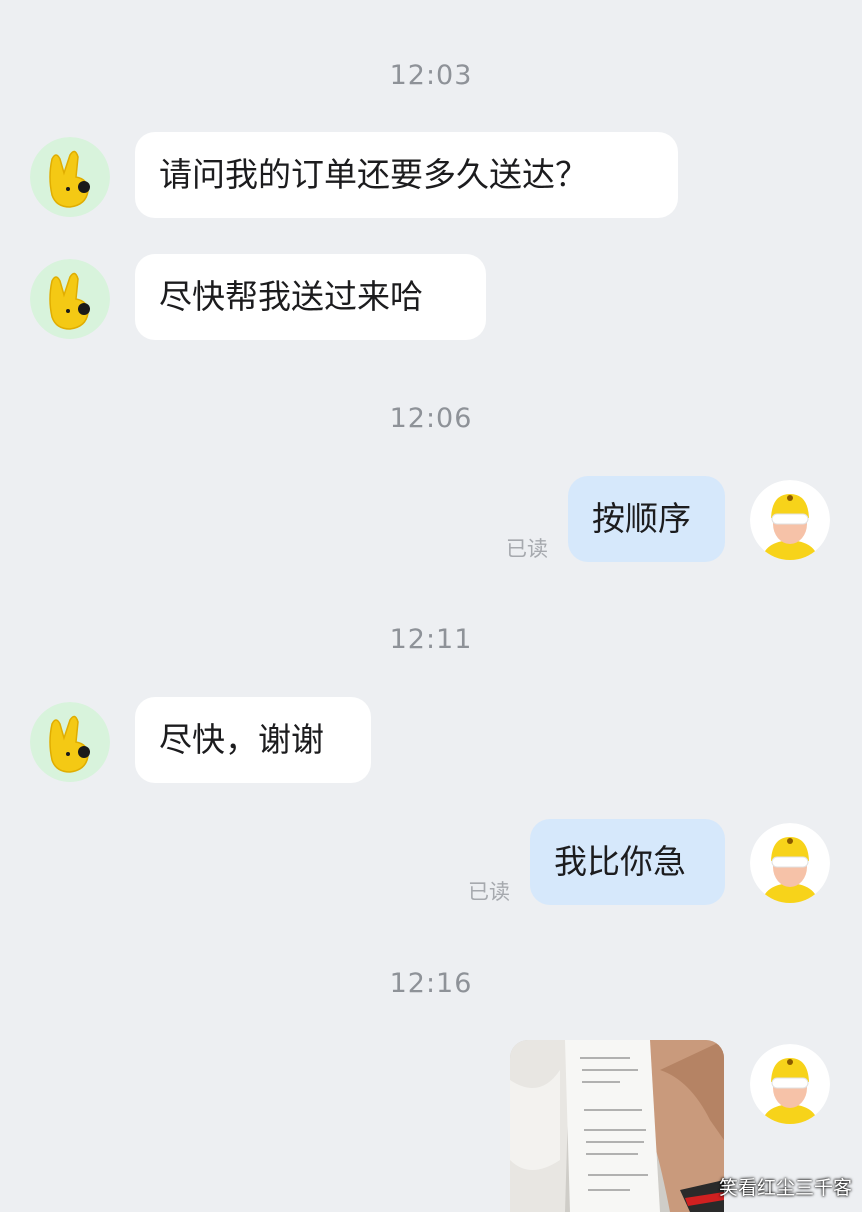 The height and width of the screenshot is (1212, 862). Describe the element at coordinates (617, 1126) in the screenshot. I see `image-message-receipt-photo` at that location.